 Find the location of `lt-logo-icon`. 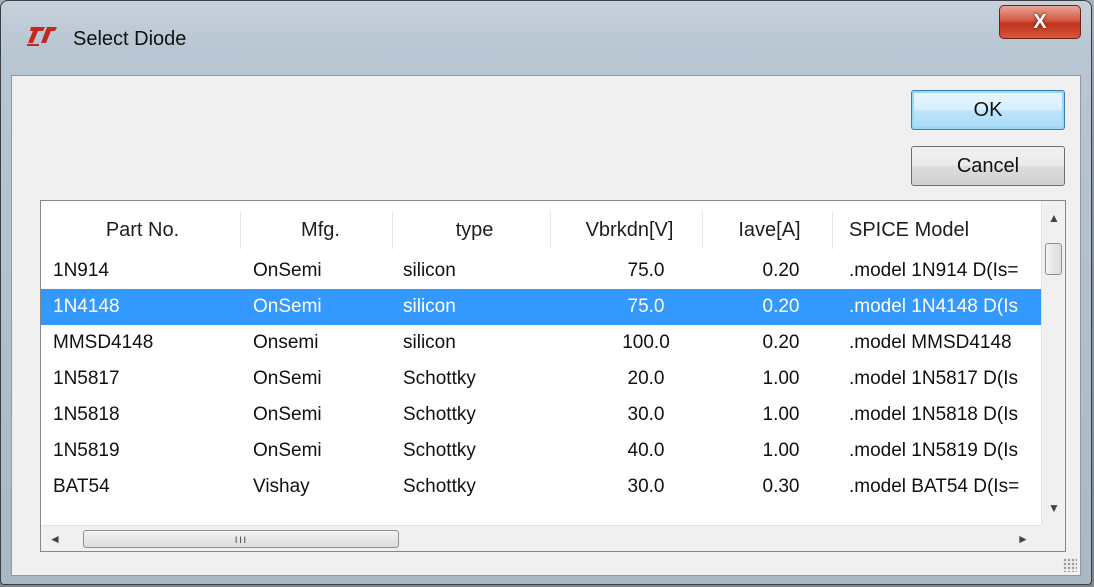

lt-logo-icon is located at coordinates (45, 38).